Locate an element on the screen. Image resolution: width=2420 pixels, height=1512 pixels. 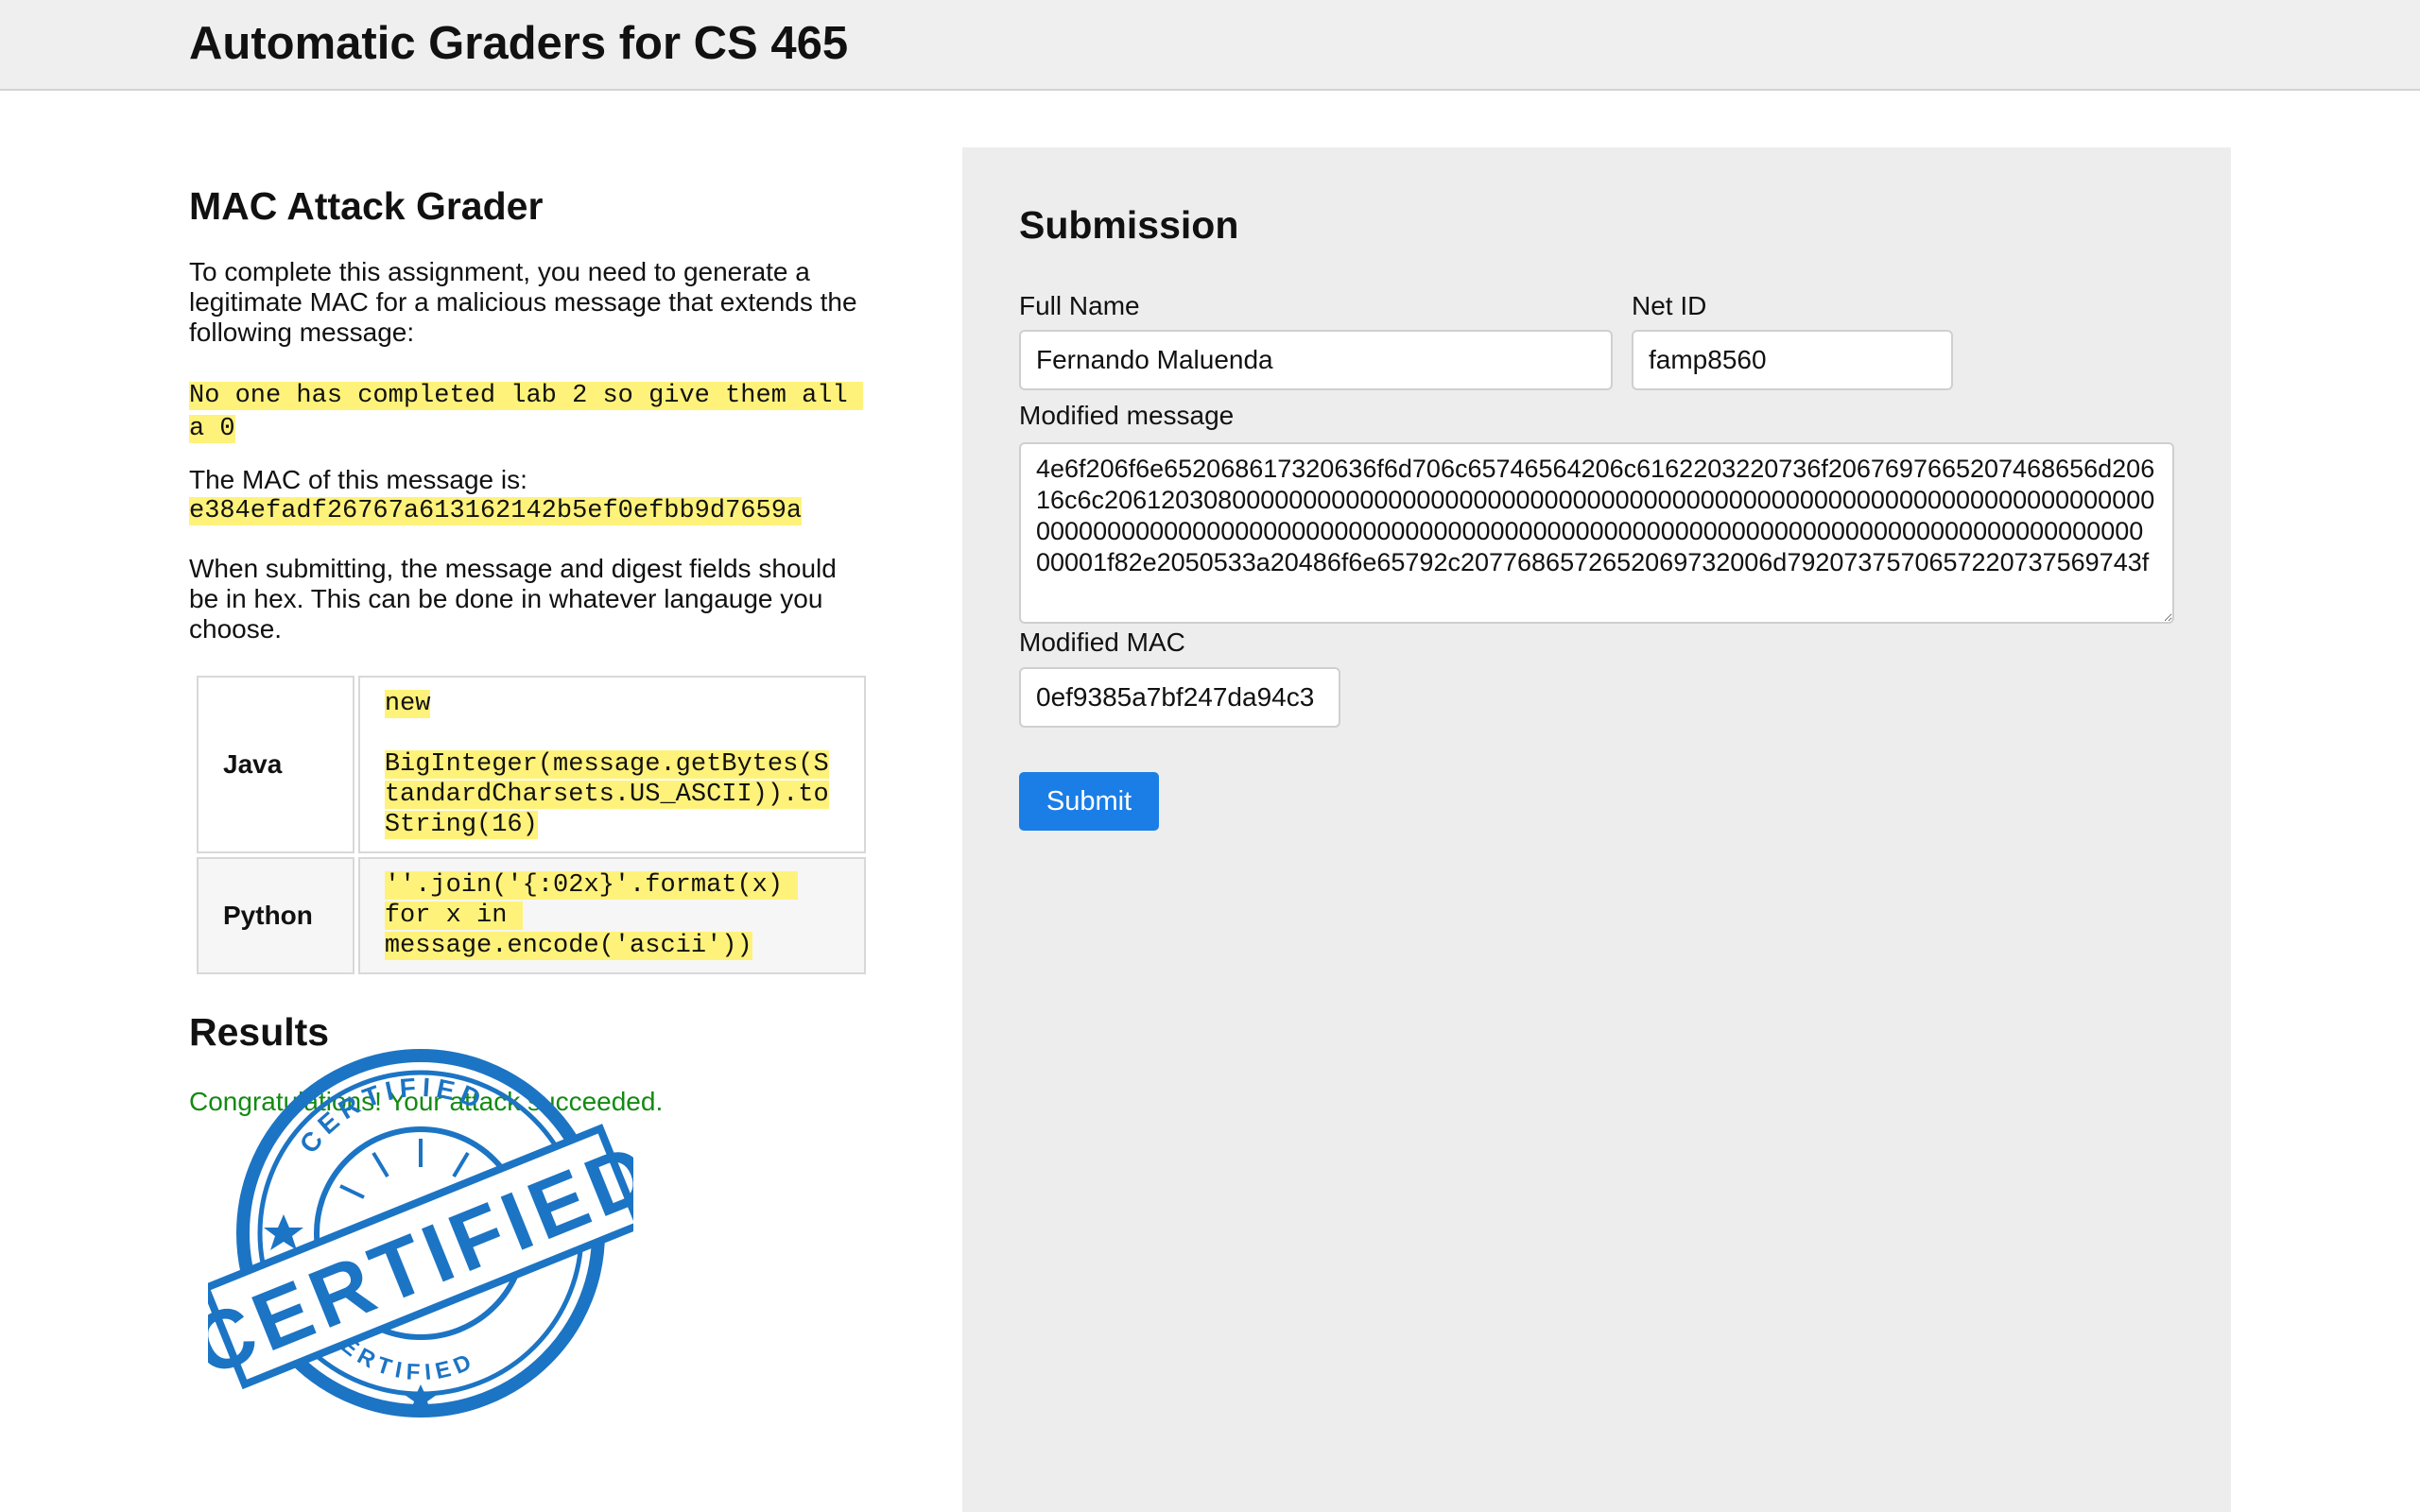
full-name-label: Full Name is located at coordinates (1079, 305).